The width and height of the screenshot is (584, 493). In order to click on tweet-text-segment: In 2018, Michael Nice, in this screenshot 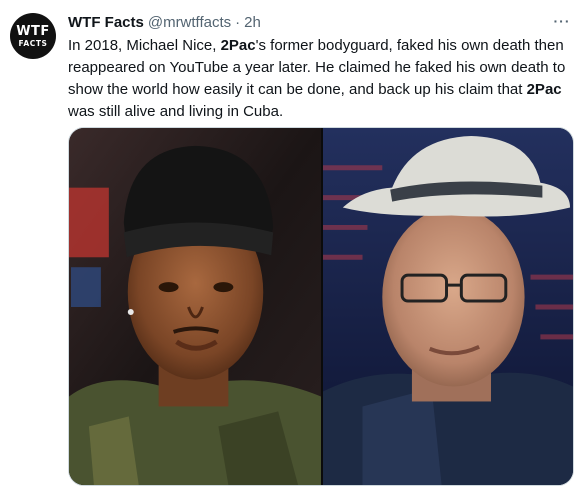, I will do `click(144, 45)`.